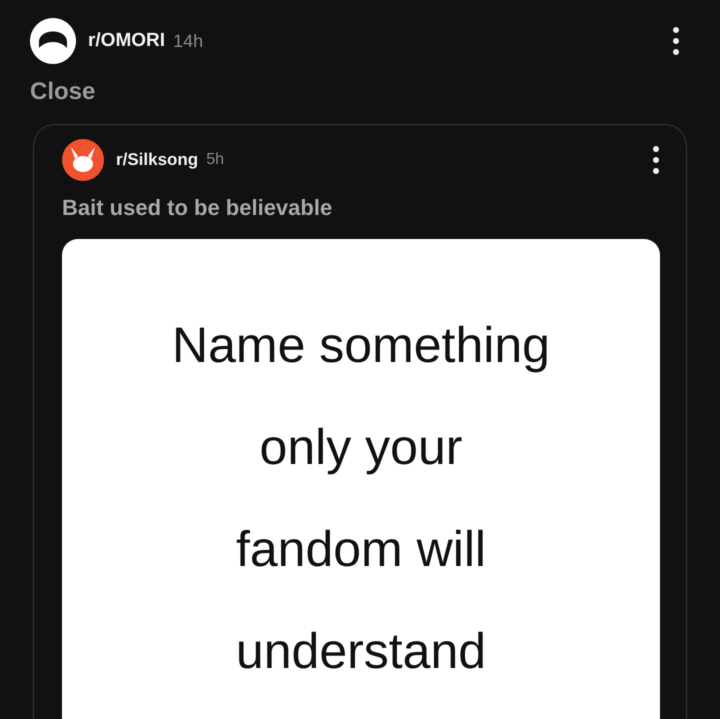 This screenshot has width=720, height=719. What do you see at coordinates (361, 345) in the screenshot?
I see `image-text-line: Name something` at bounding box center [361, 345].